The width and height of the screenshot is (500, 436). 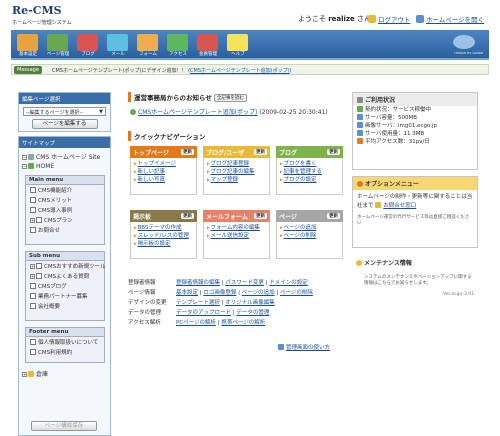 I want to click on menu-item: CMS利用規約, so click(x=65, y=352).